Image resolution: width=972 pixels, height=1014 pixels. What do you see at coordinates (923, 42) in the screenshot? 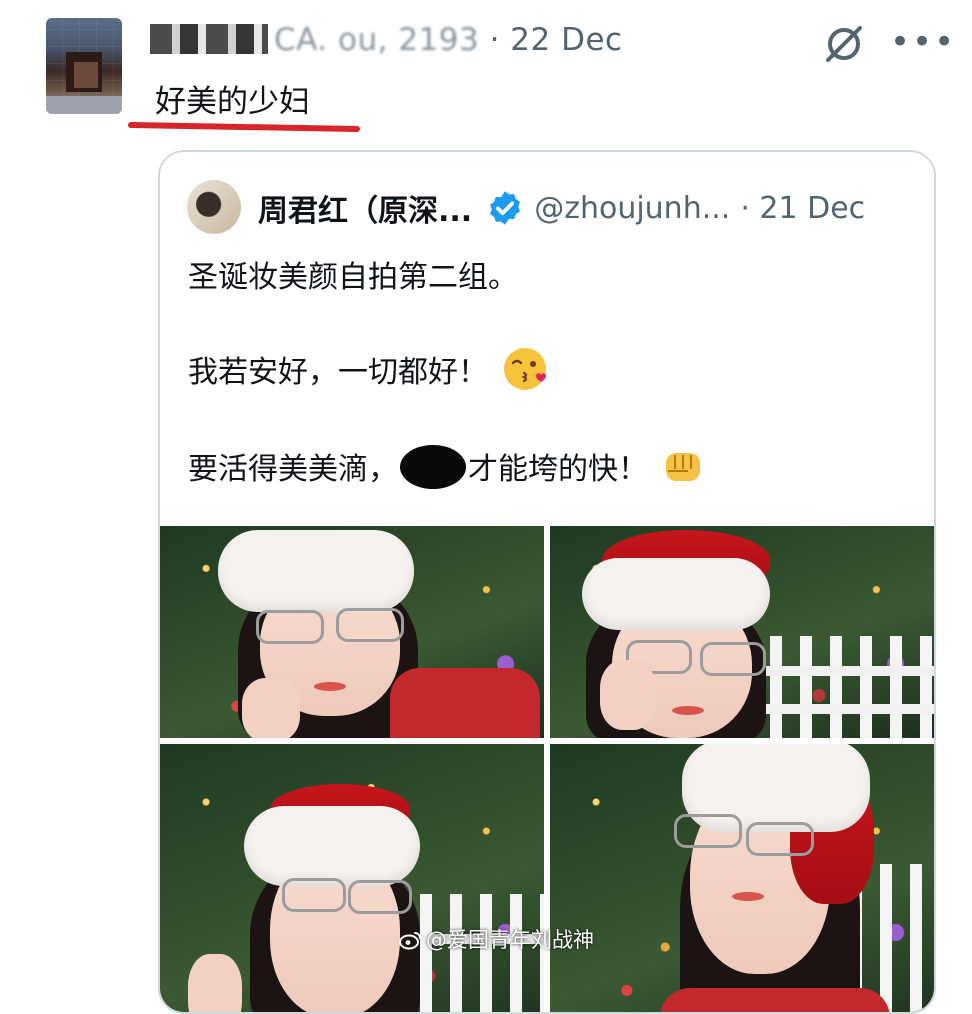
I see `more-icon: •••` at bounding box center [923, 42].